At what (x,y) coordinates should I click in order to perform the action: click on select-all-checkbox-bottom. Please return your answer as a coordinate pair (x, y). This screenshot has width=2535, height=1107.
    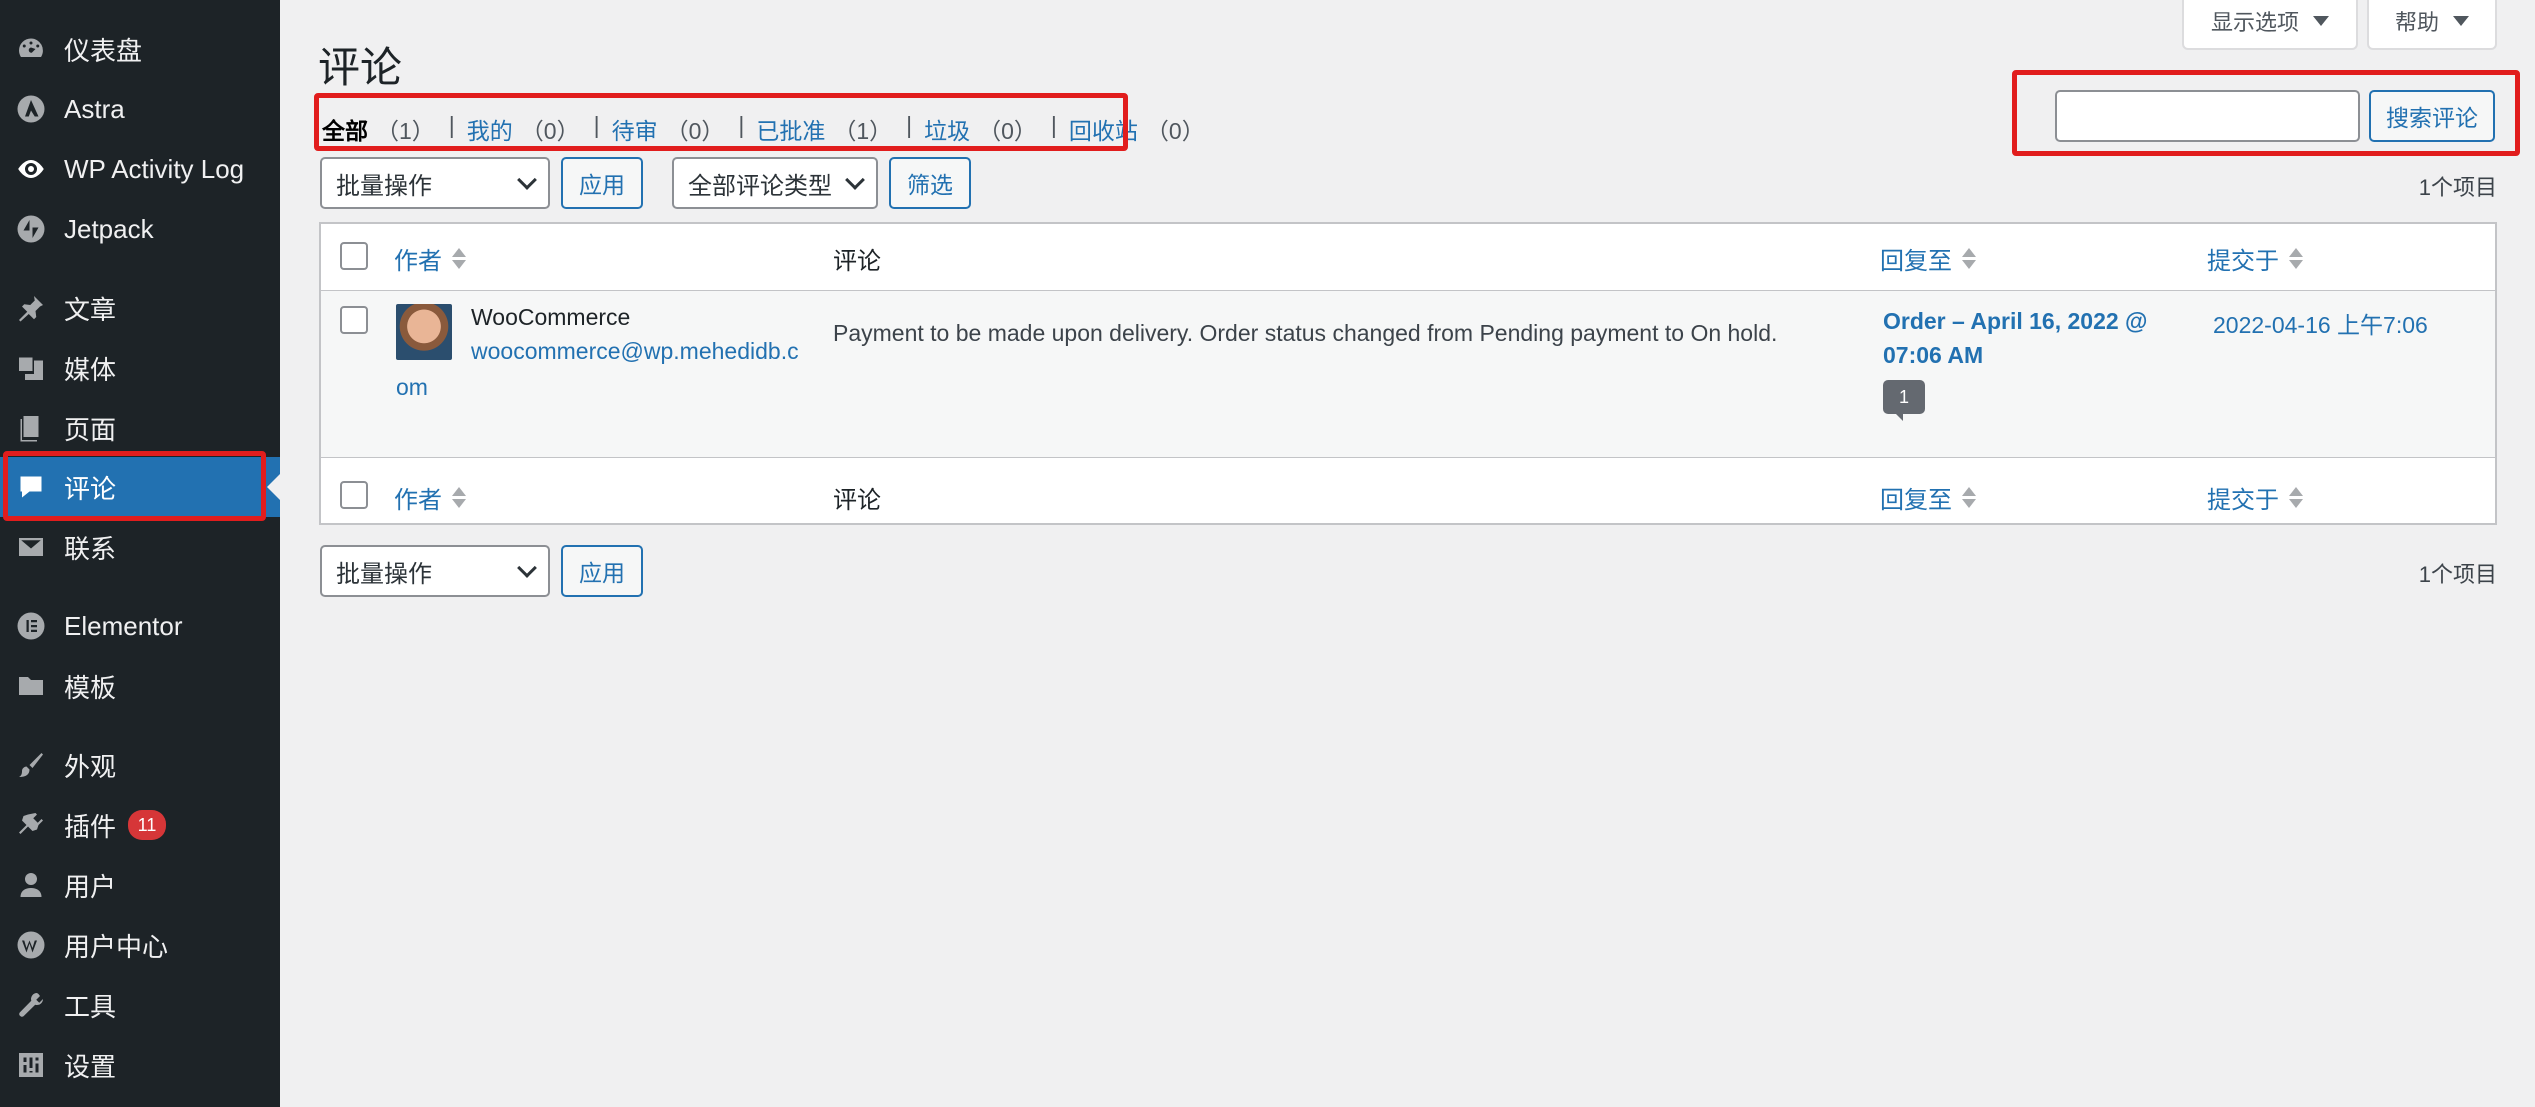
    Looking at the image, I should click on (354, 495).